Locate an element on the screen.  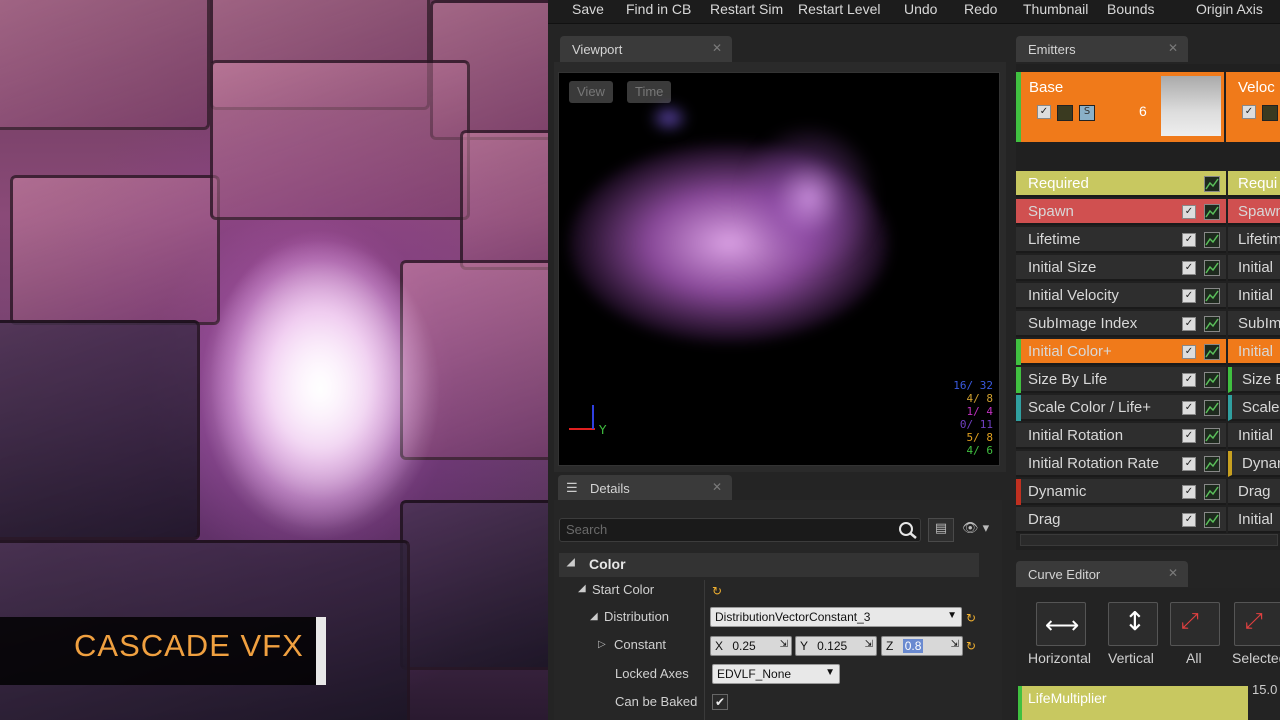
module-row: Dynamic ✓ is located at coordinates (1121, 492).